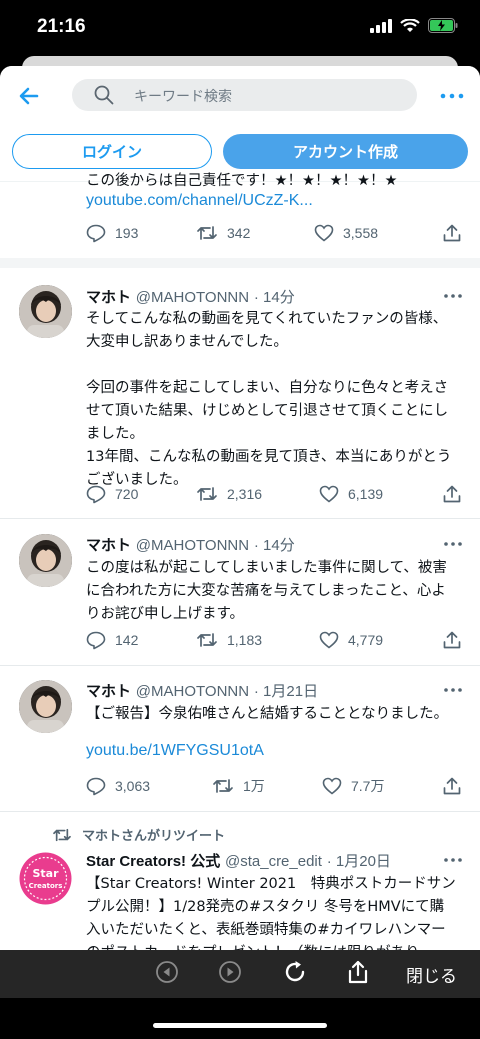  What do you see at coordinates (46, 886) in the screenshot?
I see `svg-text: Creators` at bounding box center [46, 886].